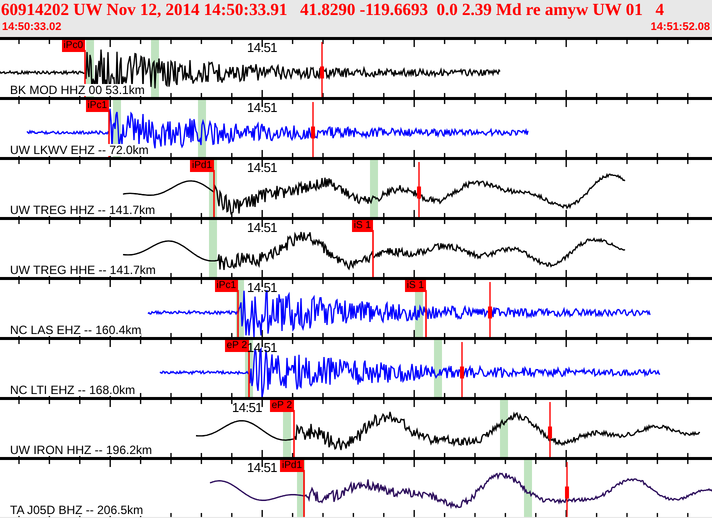  I want to click on pick-label: iPc0, so click(73, 46).